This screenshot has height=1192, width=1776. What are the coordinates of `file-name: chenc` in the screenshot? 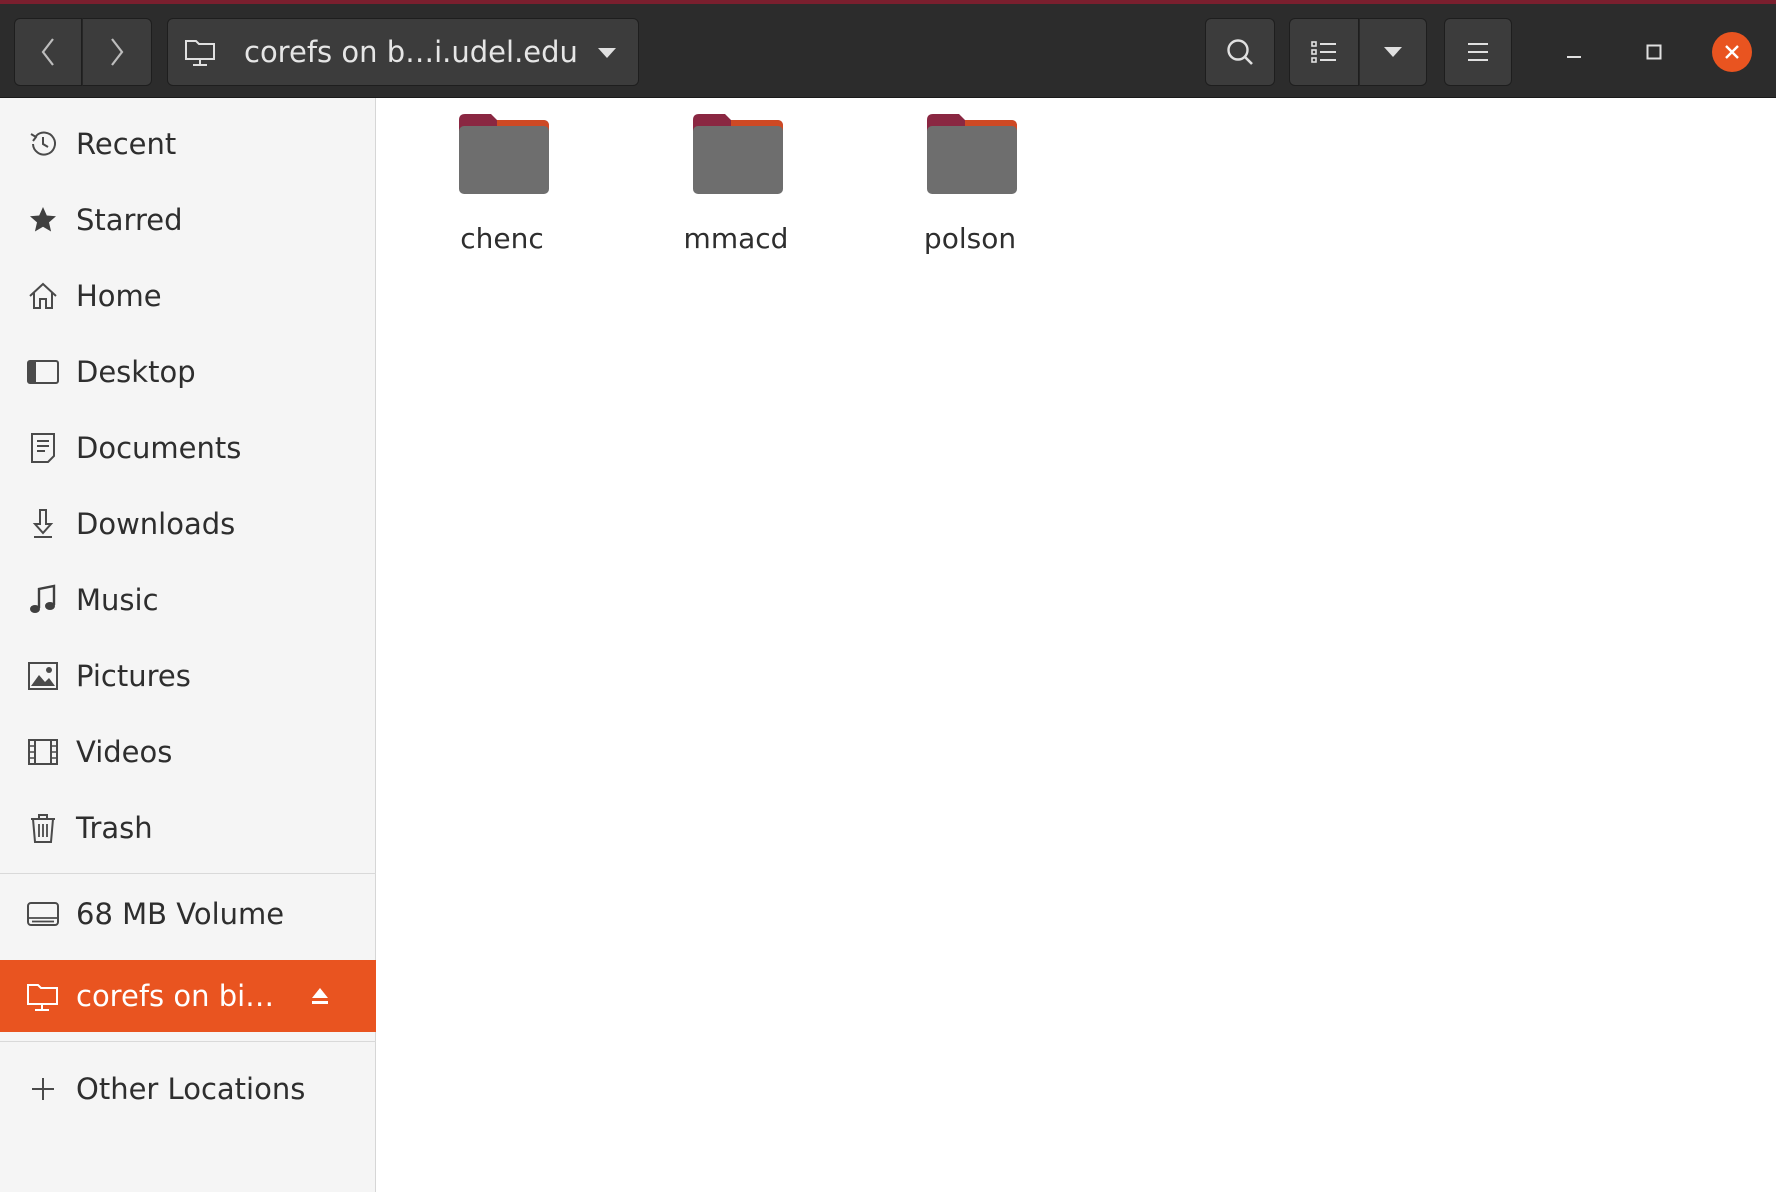 It's located at (502, 238).